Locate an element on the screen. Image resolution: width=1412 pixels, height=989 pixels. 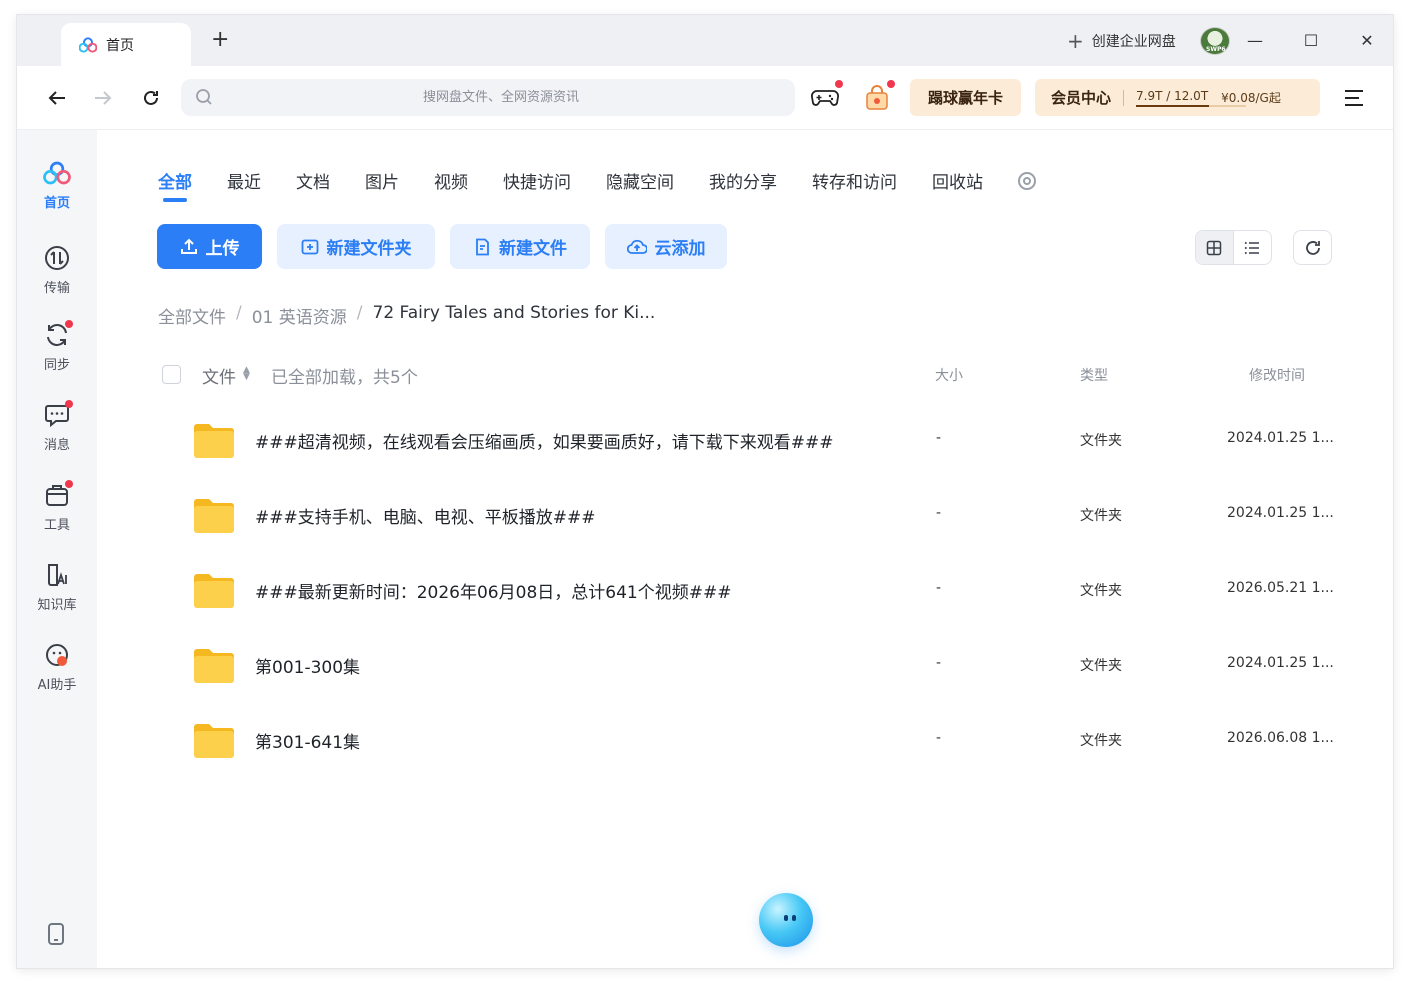
file-name: ###超清视频，在线观看会压缩画质，如果要画质好，请下载下来观看### is located at coordinates (544, 440).